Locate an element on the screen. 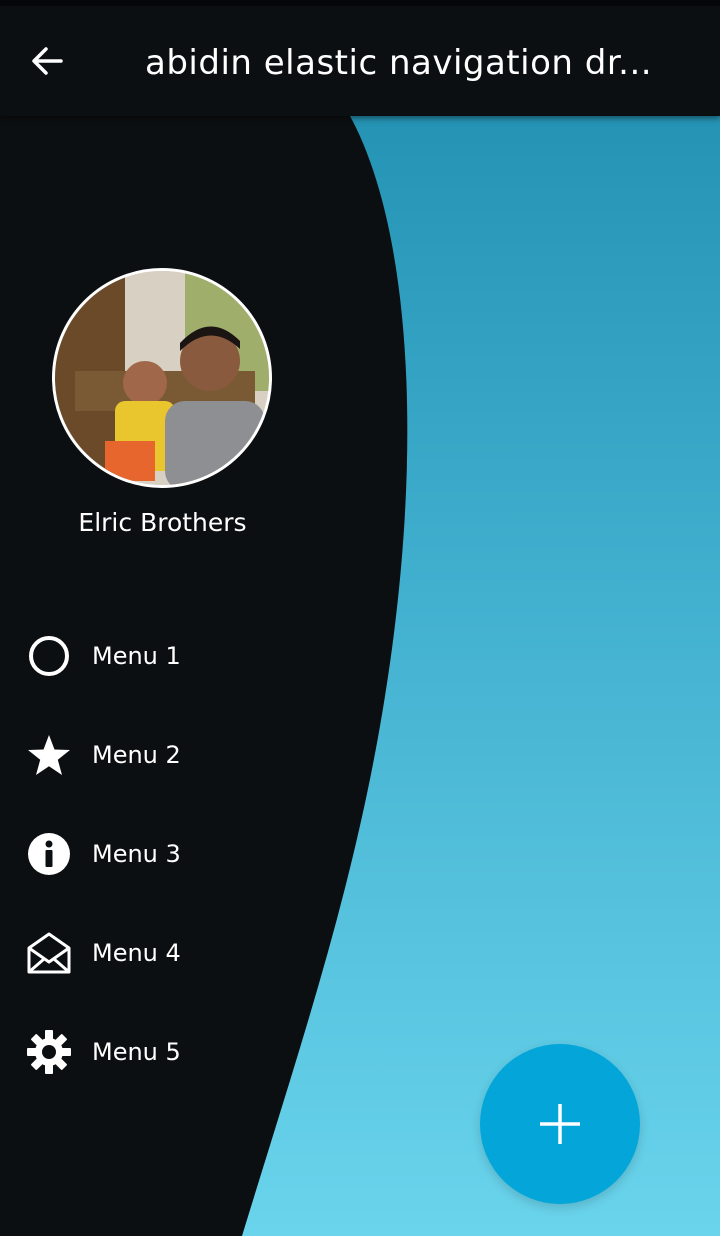  menu-item-4: Menu 4 is located at coordinates (176, 953).